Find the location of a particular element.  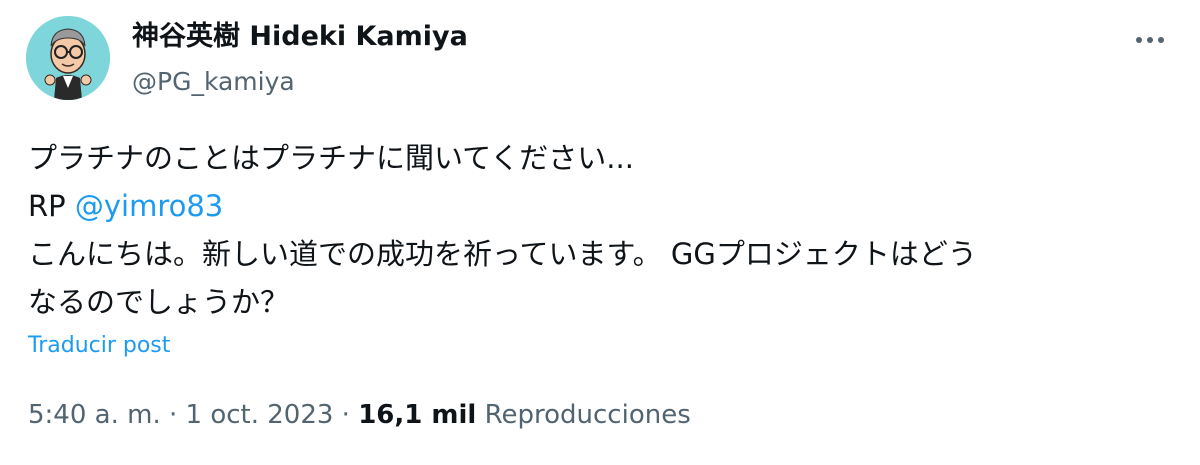

quoted-text-line-1: こんにちは。新しい道での成功を祈っています。 GGプロジェクトはどう is located at coordinates (502, 254).